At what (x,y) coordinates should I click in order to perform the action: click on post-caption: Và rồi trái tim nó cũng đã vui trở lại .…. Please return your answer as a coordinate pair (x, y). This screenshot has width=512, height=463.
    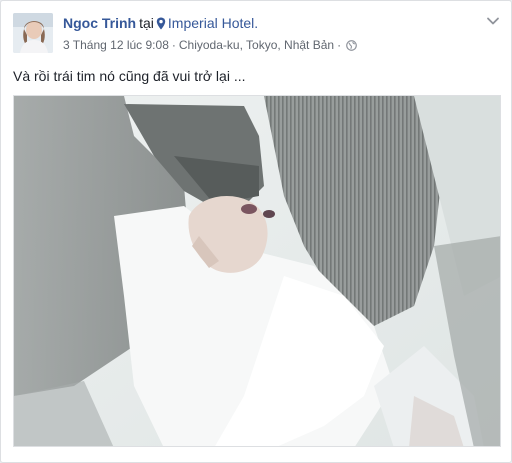
    Looking at the image, I should click on (129, 76).